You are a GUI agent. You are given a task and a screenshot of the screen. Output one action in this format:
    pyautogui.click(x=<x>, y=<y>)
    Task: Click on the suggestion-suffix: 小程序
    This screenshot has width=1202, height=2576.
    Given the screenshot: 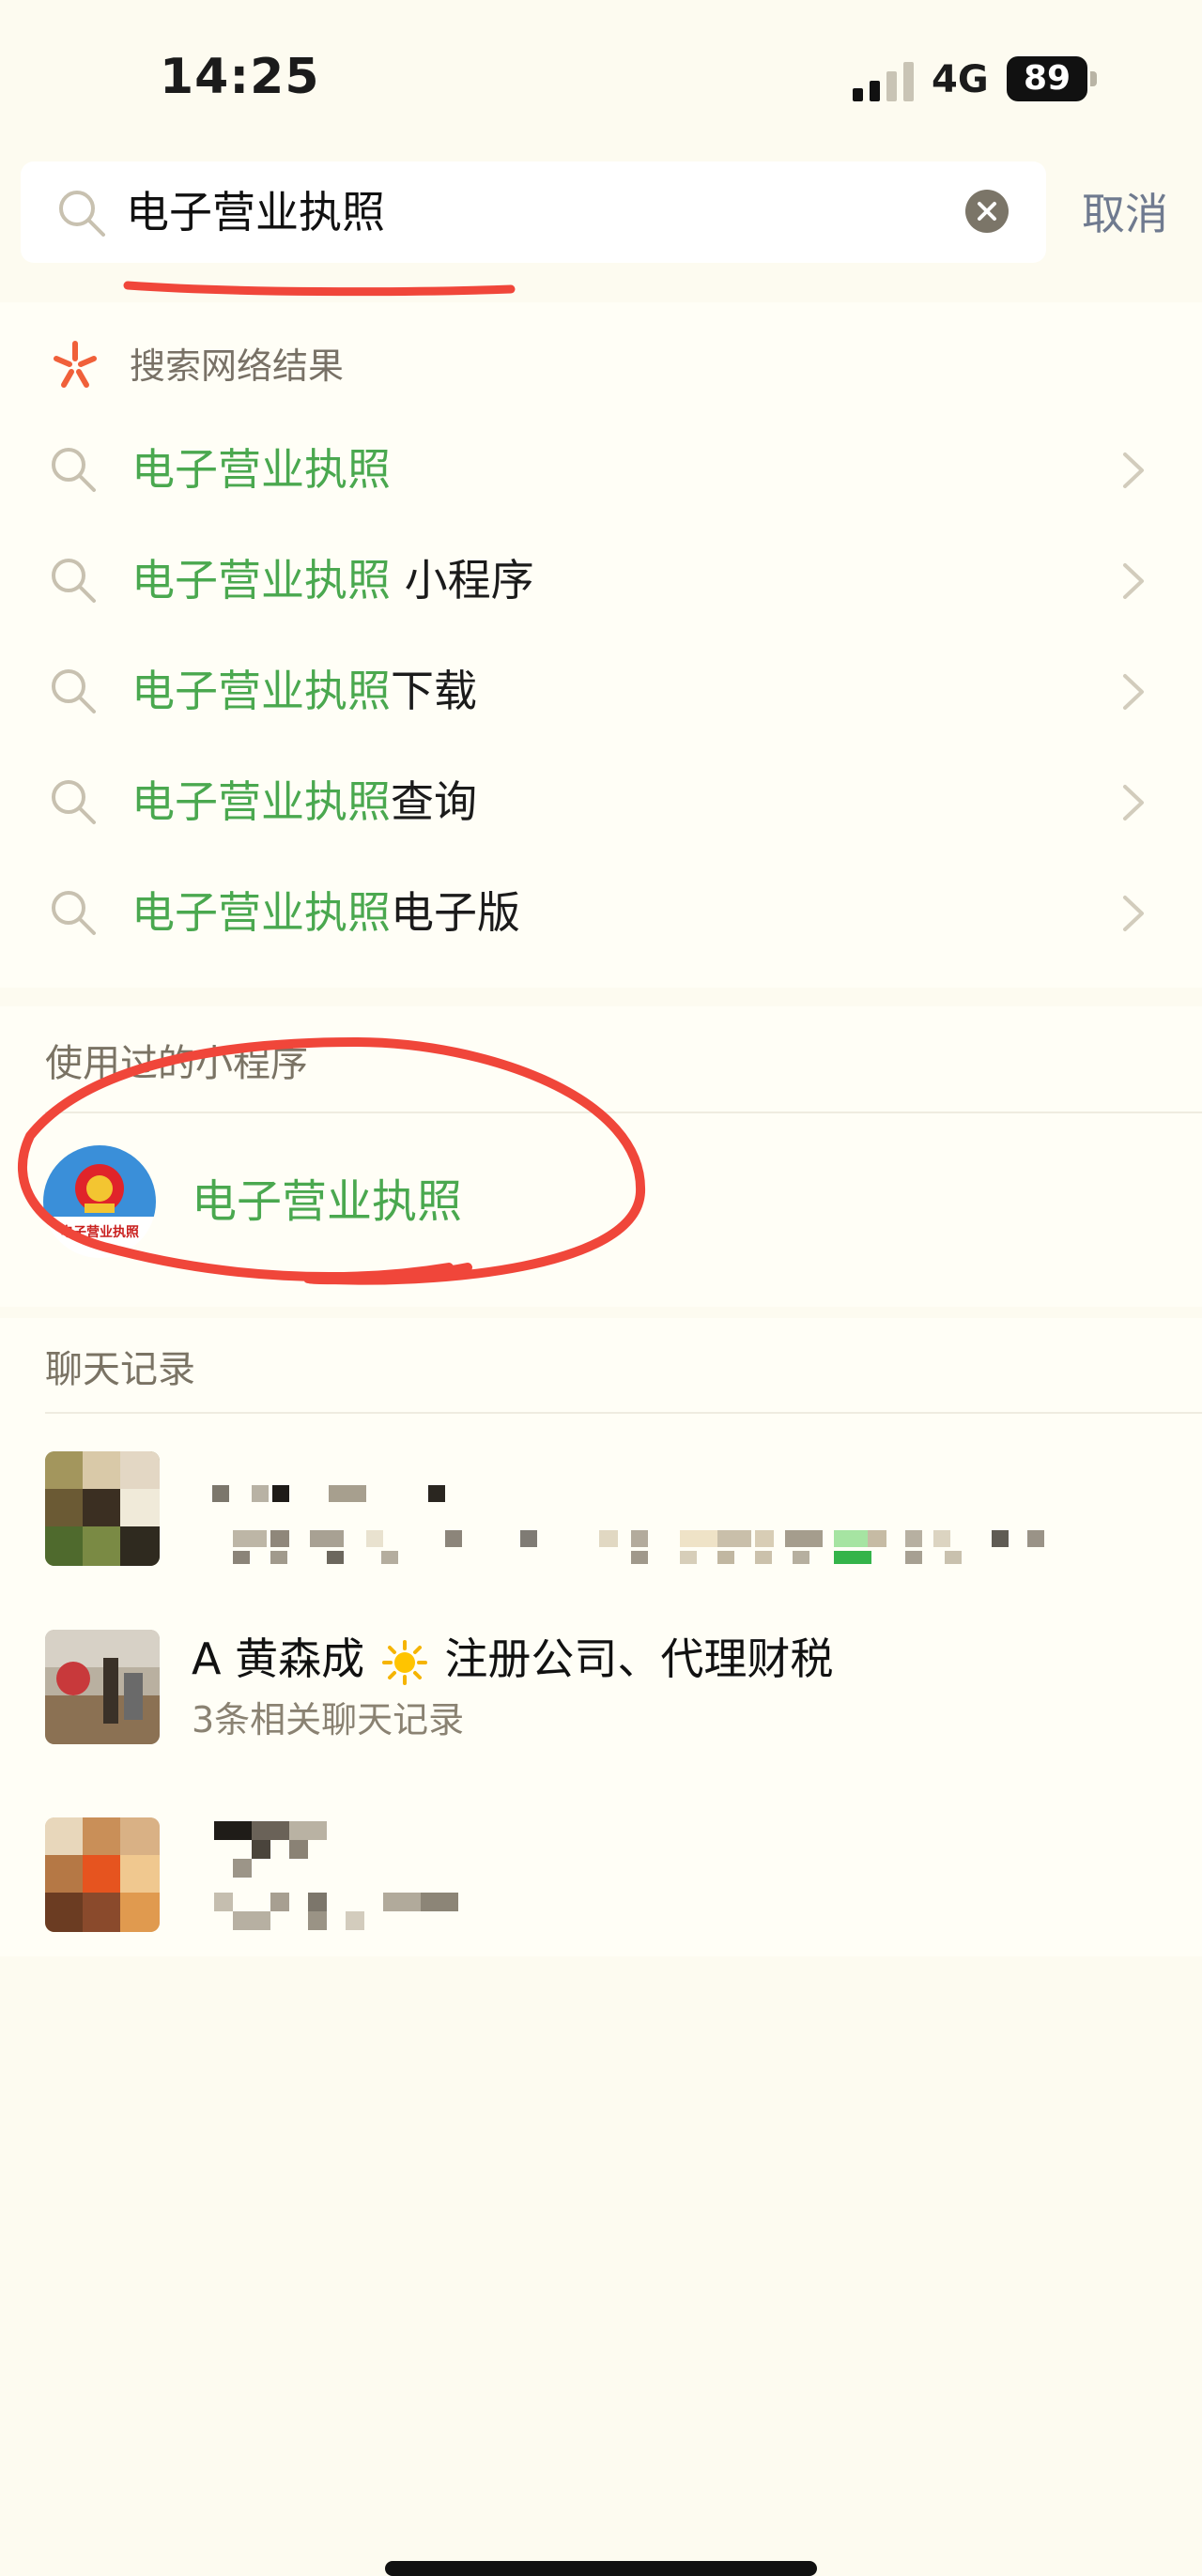 What is the action you would take?
    pyautogui.click(x=462, y=581)
    